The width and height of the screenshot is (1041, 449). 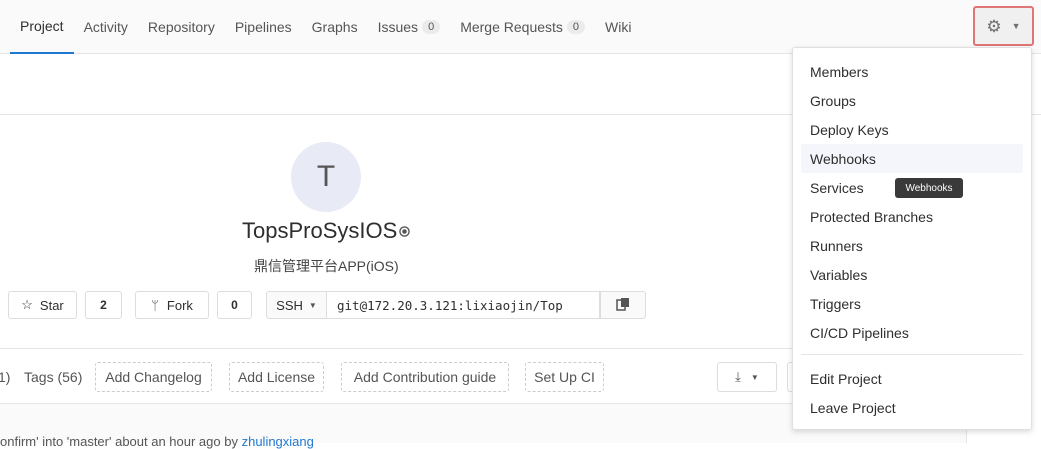 I want to click on download-icon: ⤓, so click(x=738, y=376).